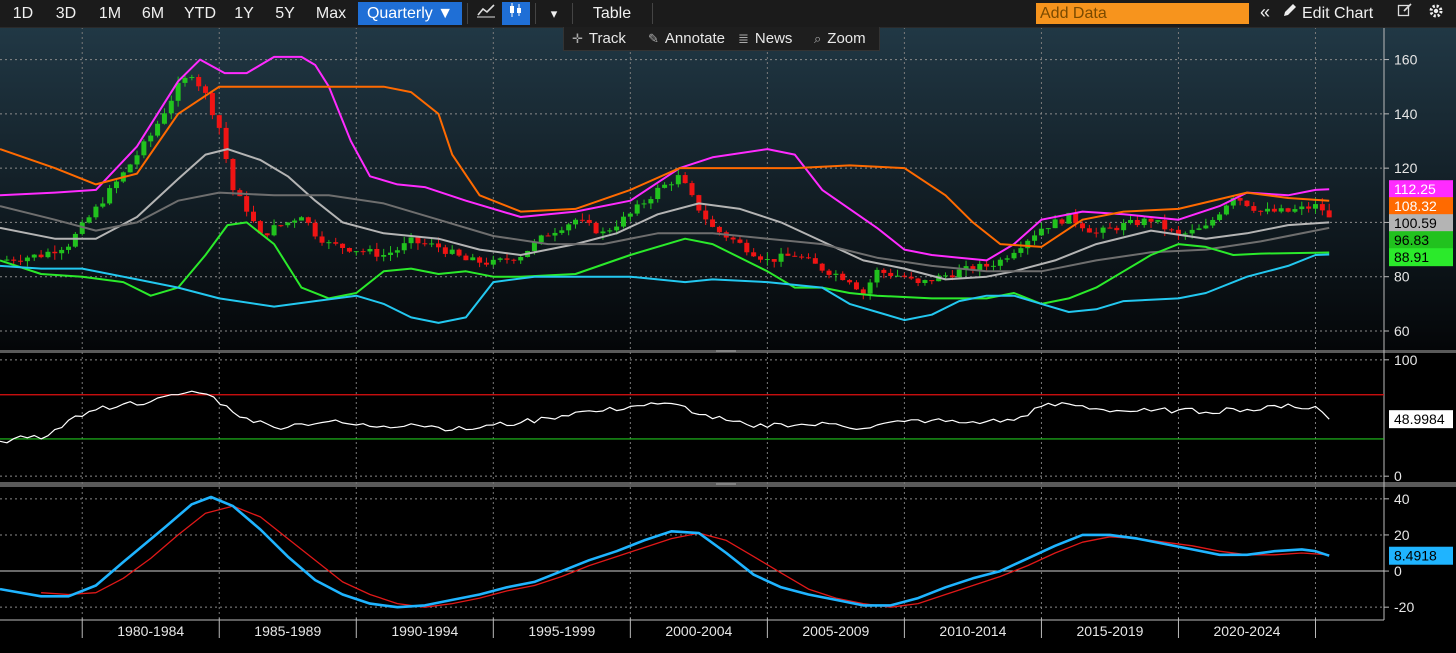 This screenshot has height=653, width=1456. What do you see at coordinates (66, 13) in the screenshot?
I see `range-3d-button: 3D` at bounding box center [66, 13].